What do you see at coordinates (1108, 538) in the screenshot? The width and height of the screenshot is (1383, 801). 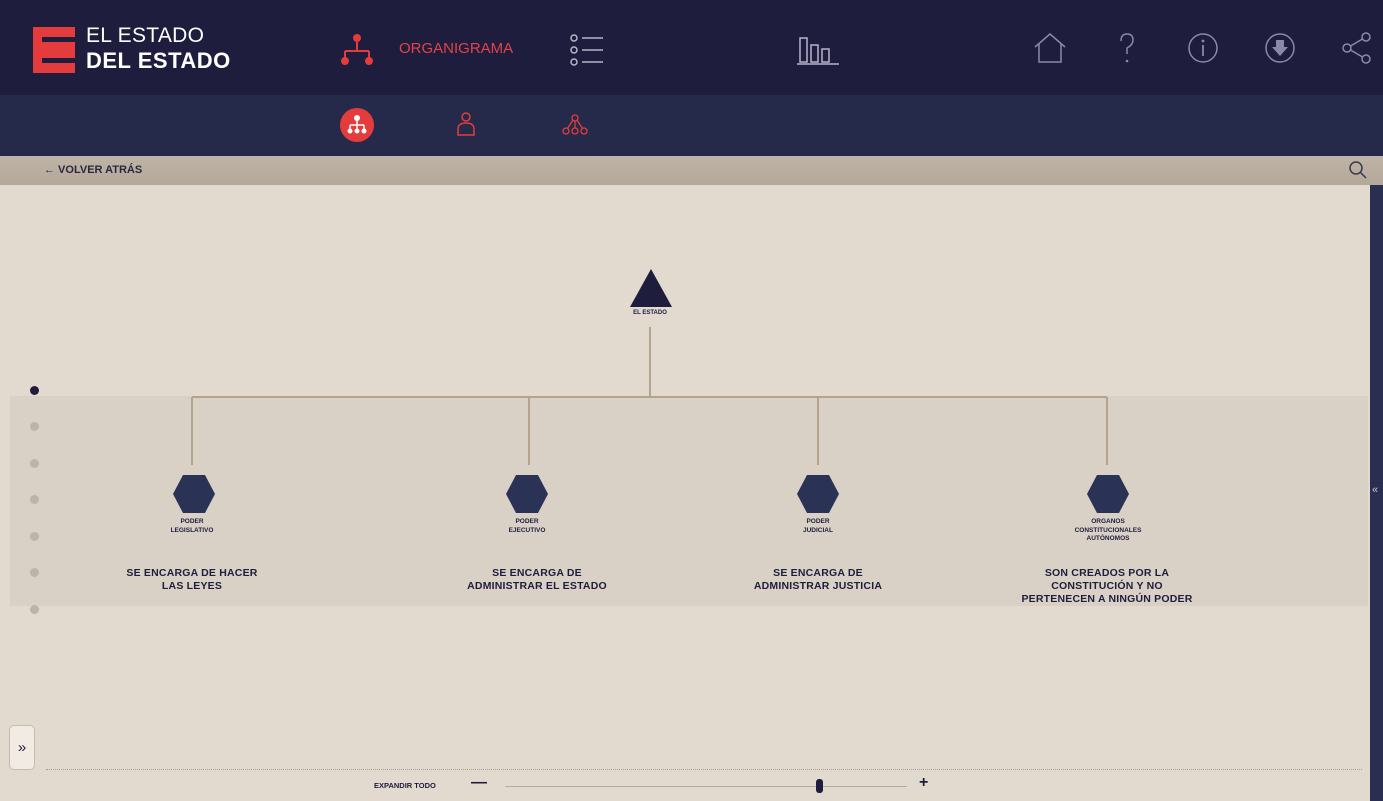 I see `node-title-line: AUTÓNOMOS` at bounding box center [1108, 538].